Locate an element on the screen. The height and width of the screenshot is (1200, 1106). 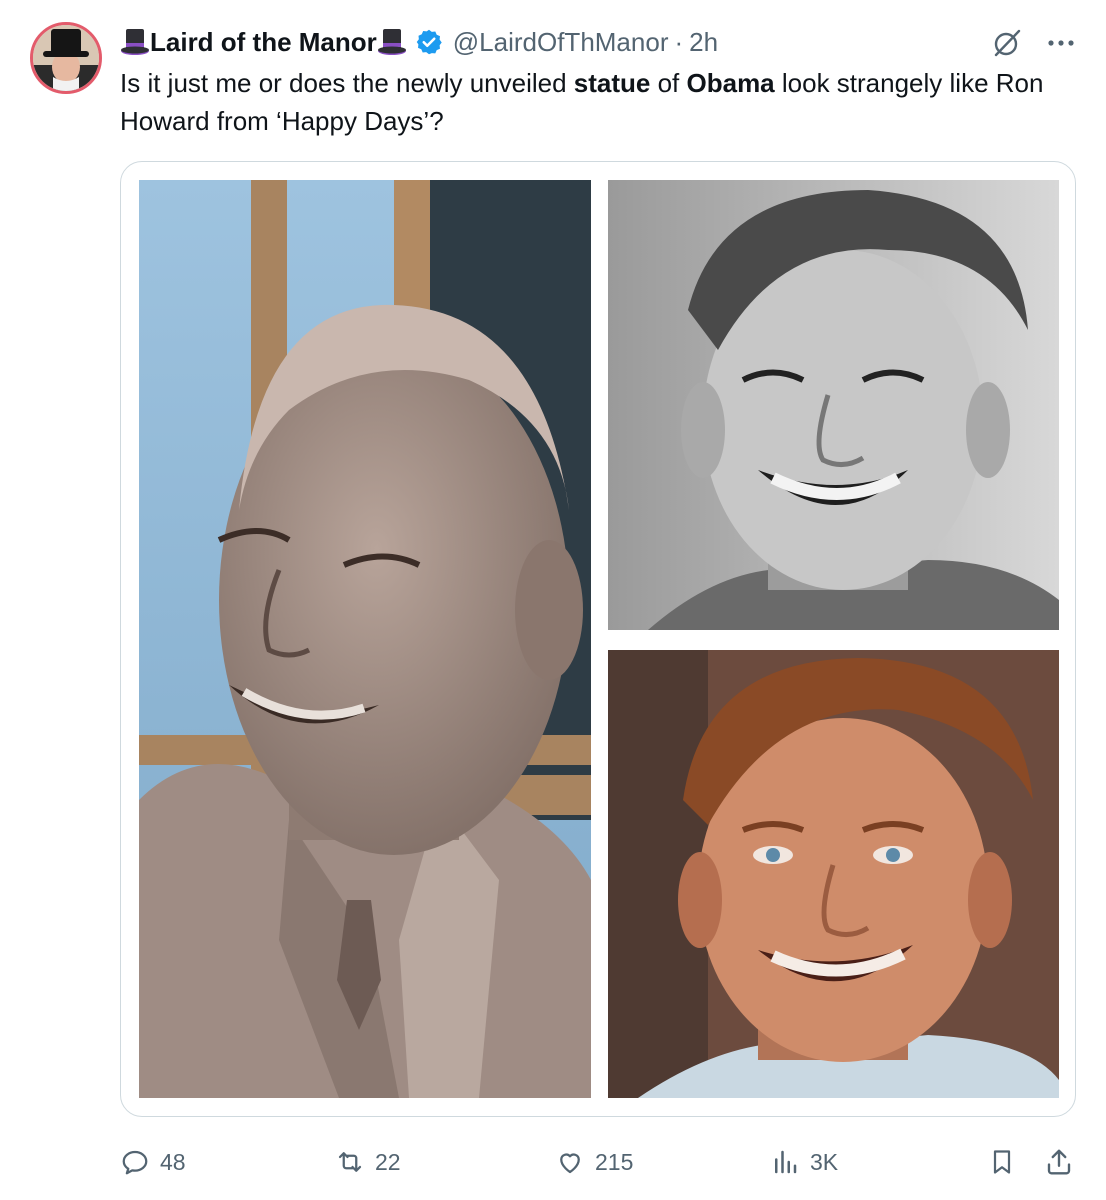
author-handle: @LairdOfThManor is located at coordinates (561, 42).